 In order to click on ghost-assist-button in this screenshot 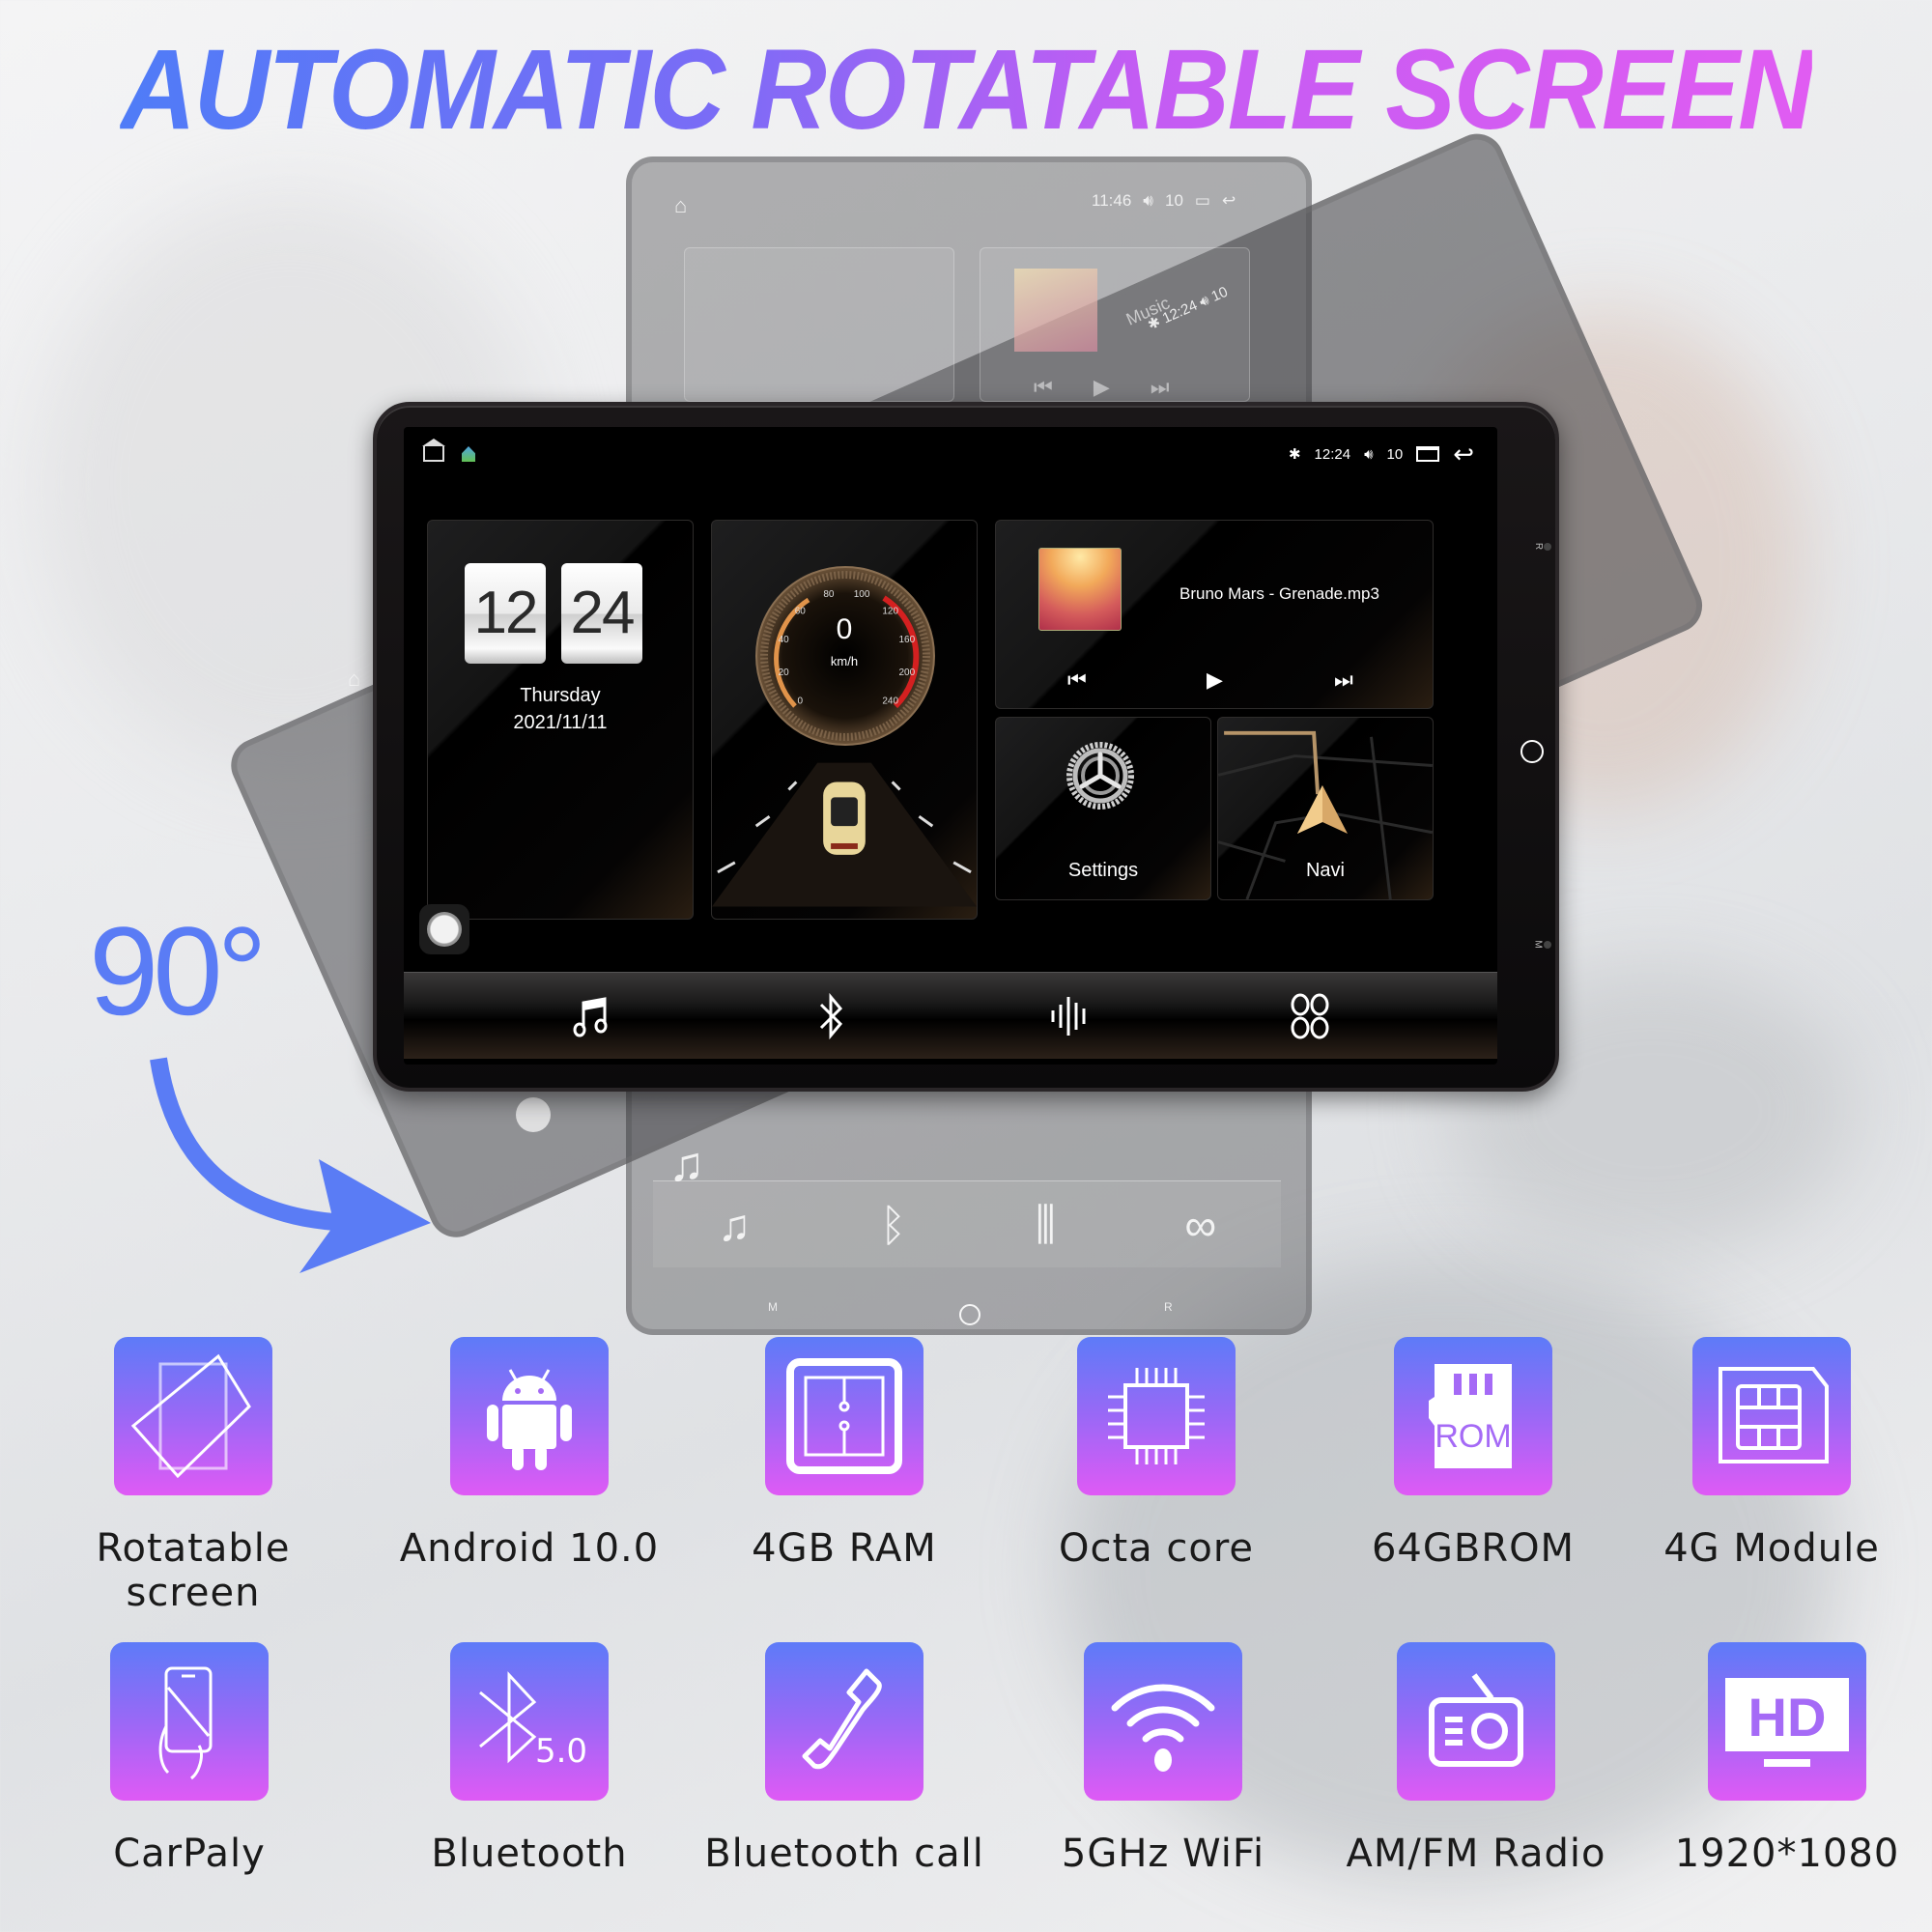, I will do `click(533, 1114)`.